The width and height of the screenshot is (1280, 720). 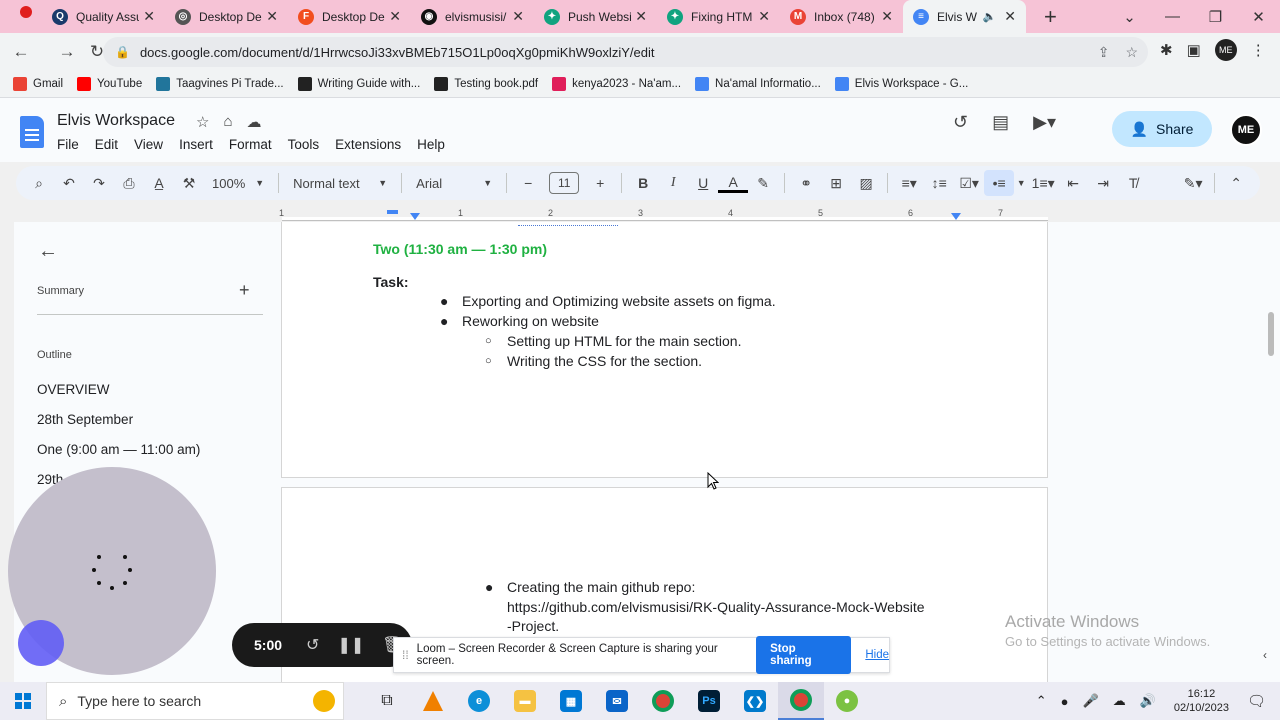 What do you see at coordinates (387, 701) in the screenshot?
I see `task-view-icon: ⧉` at bounding box center [387, 701].